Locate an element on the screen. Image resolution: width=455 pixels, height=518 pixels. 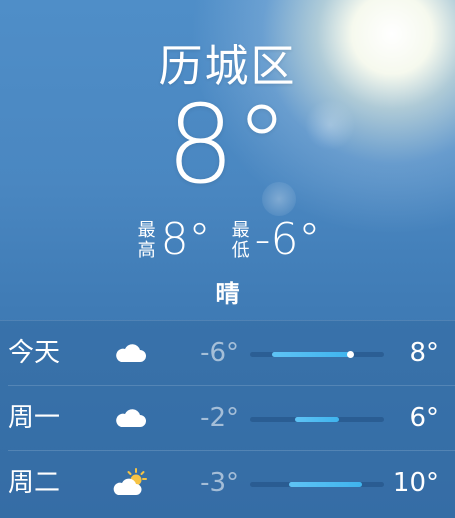
high-label: 最高 is located at coordinates (145, 240).